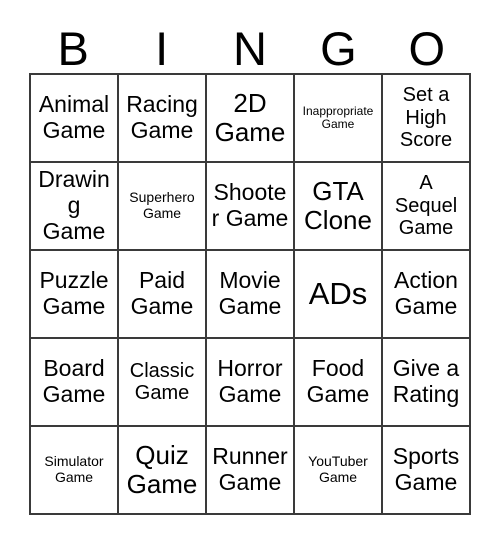  I want to click on bingo-cell: Superhero Game, so click(163, 207).